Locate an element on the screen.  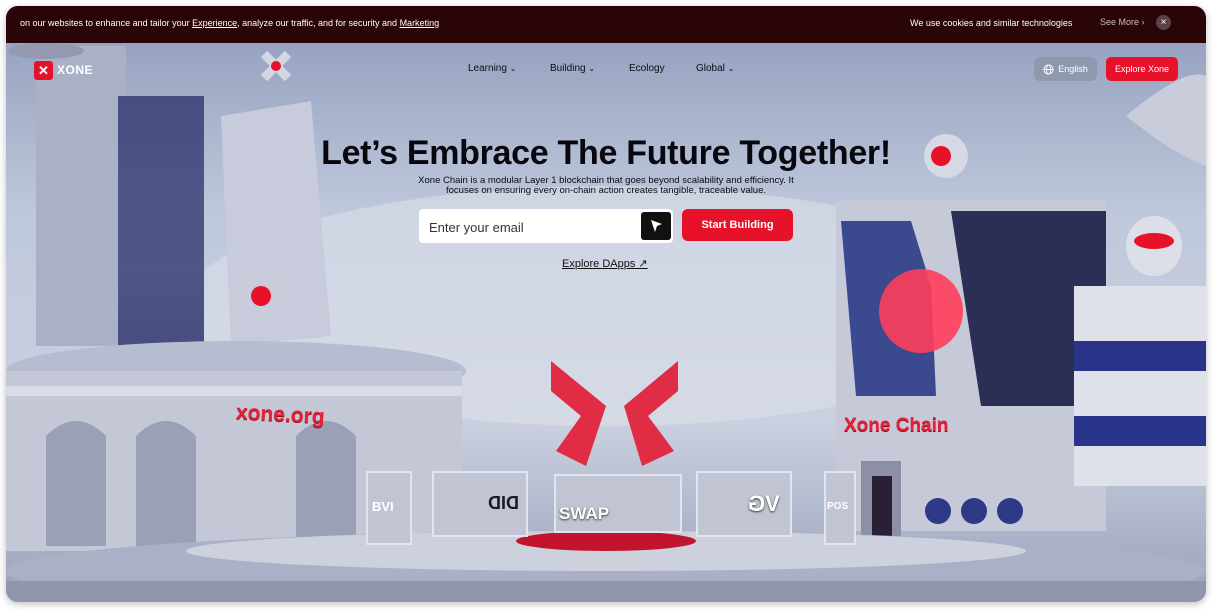
nav-item-global: Global ⌄ is located at coordinates (715, 68).